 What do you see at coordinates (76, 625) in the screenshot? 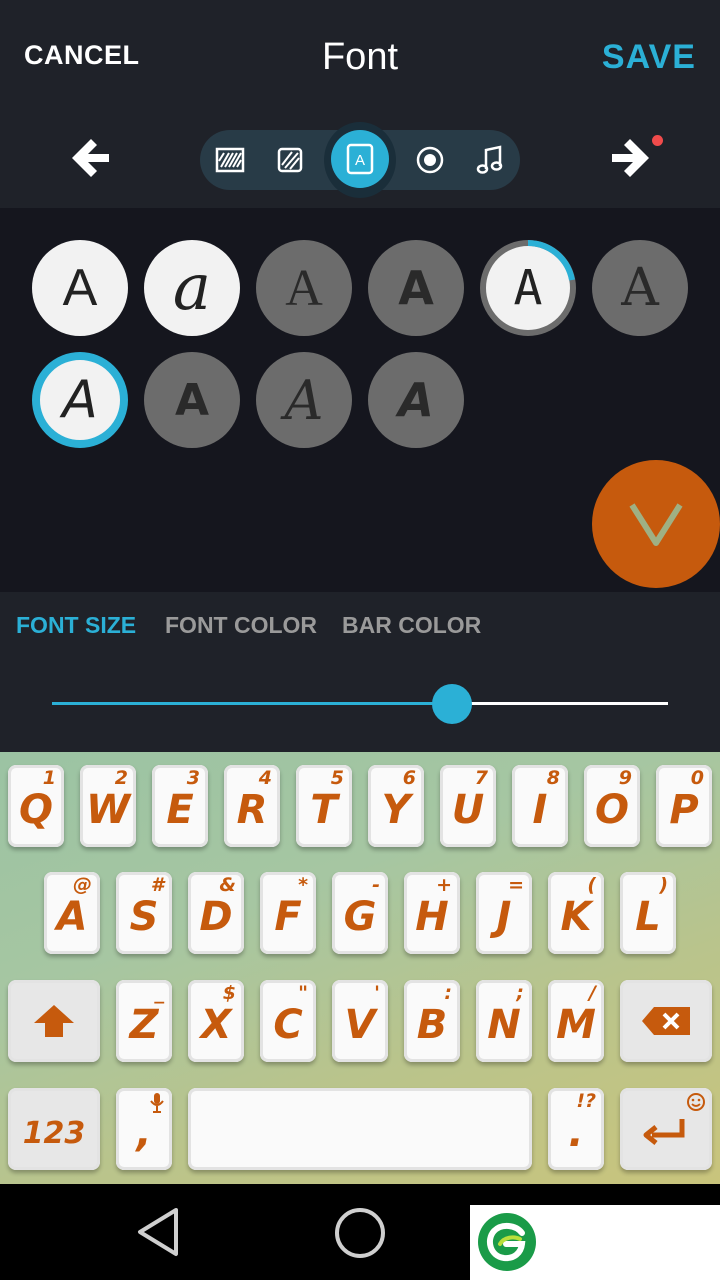
I see `tab-font-size: FONT SIZE` at bounding box center [76, 625].